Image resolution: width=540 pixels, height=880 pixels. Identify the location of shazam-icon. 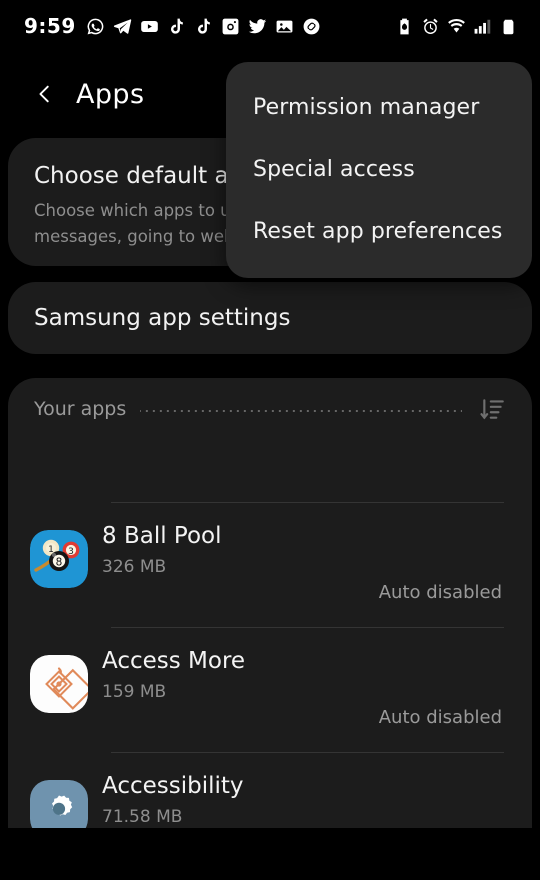
(311, 26).